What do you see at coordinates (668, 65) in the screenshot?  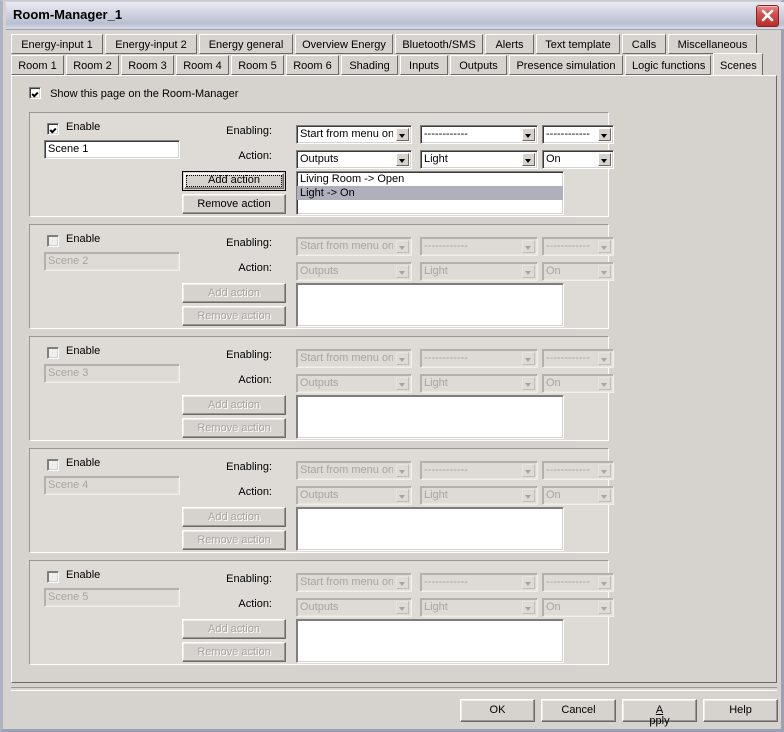 I see `tab-logic-functions: Logic functions` at bounding box center [668, 65].